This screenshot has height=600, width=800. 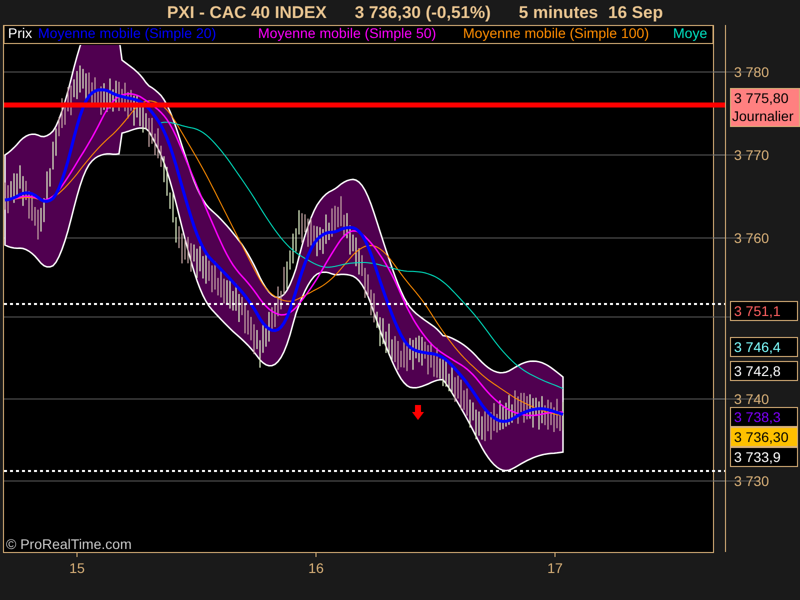 I want to click on down-arrow-icon, so click(x=418, y=412).